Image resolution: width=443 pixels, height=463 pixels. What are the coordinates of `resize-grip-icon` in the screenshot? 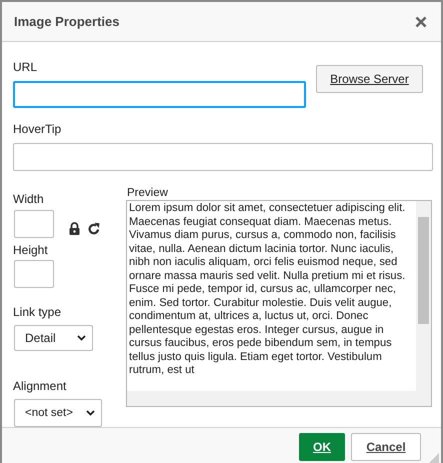 It's located at (433, 458).